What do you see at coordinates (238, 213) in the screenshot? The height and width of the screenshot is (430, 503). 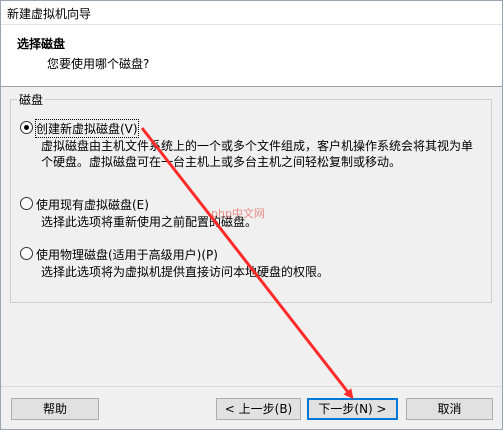 I see `watermark: php中文网` at bounding box center [238, 213].